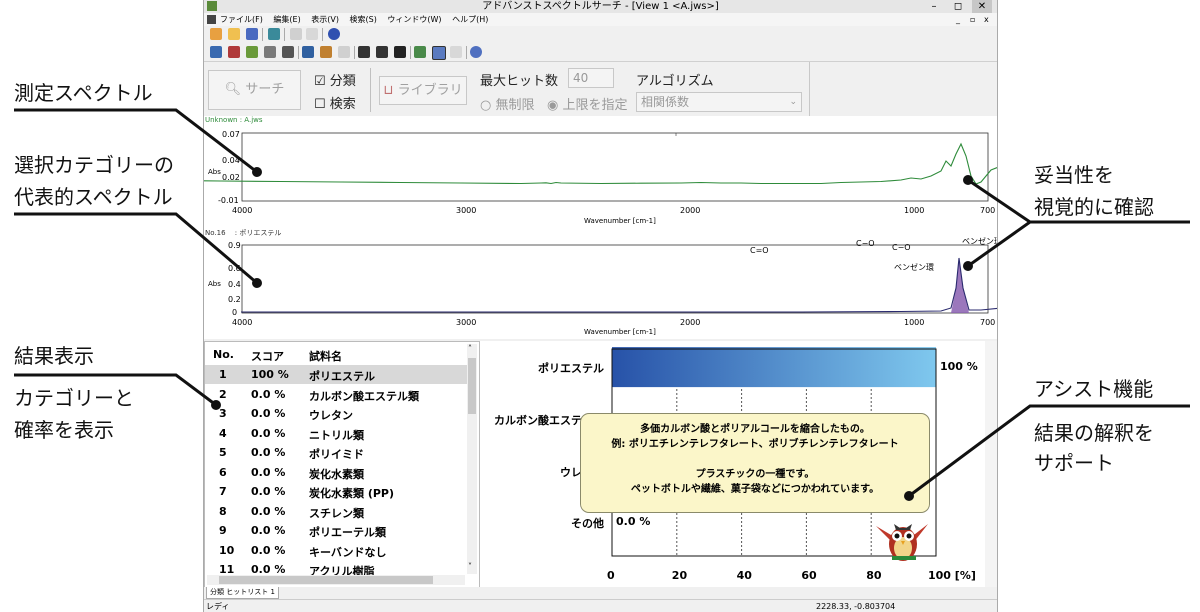 This screenshot has height=612, width=1200. What do you see at coordinates (115, 390) in the screenshot?
I see `callout-line-result` at bounding box center [115, 390].